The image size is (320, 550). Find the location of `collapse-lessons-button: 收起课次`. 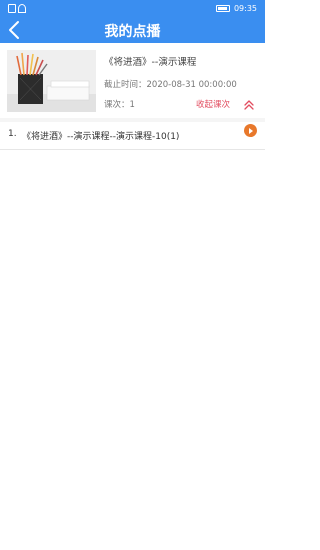

collapse-lessons-button: 收起课次 is located at coordinates (213, 104).